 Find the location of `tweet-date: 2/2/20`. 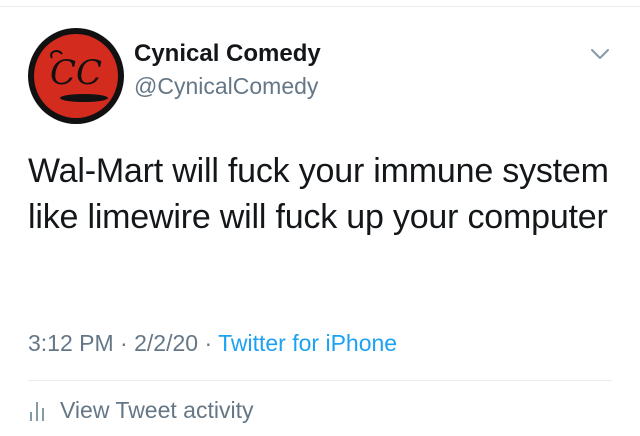

tweet-date: 2/2/20 is located at coordinates (166, 343).